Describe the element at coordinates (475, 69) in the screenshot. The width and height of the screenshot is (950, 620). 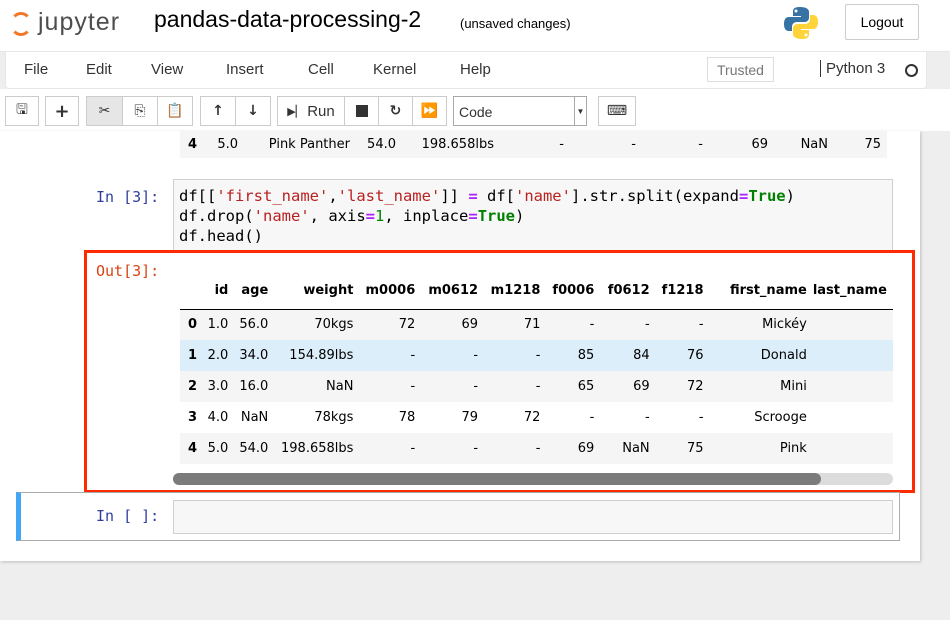
I see `menu-help: Help` at that location.